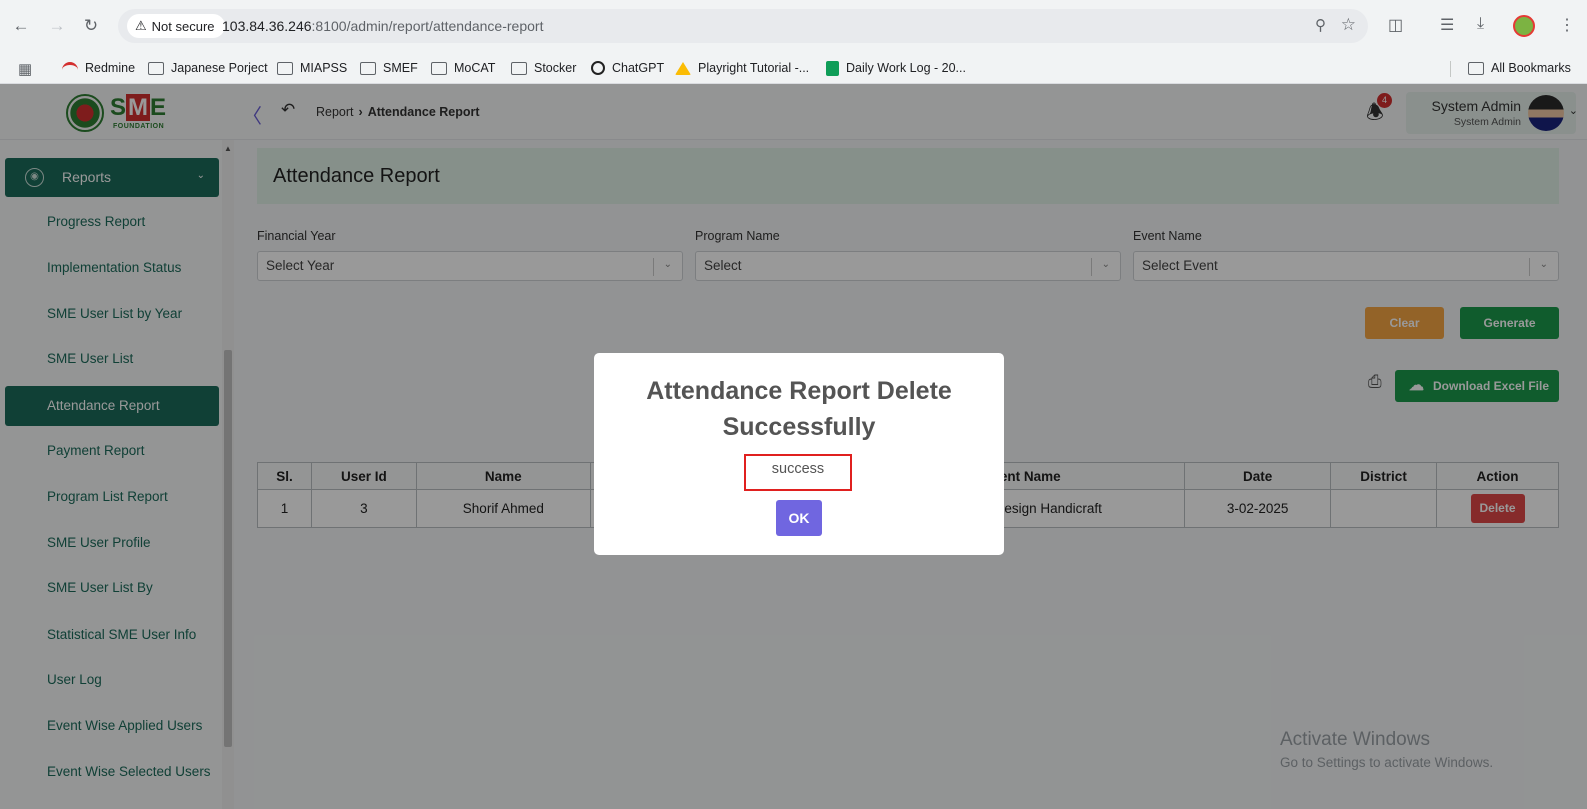 This screenshot has height=809, width=1587. I want to click on bookmark-chatgpt: ChatGPT, so click(627, 68).